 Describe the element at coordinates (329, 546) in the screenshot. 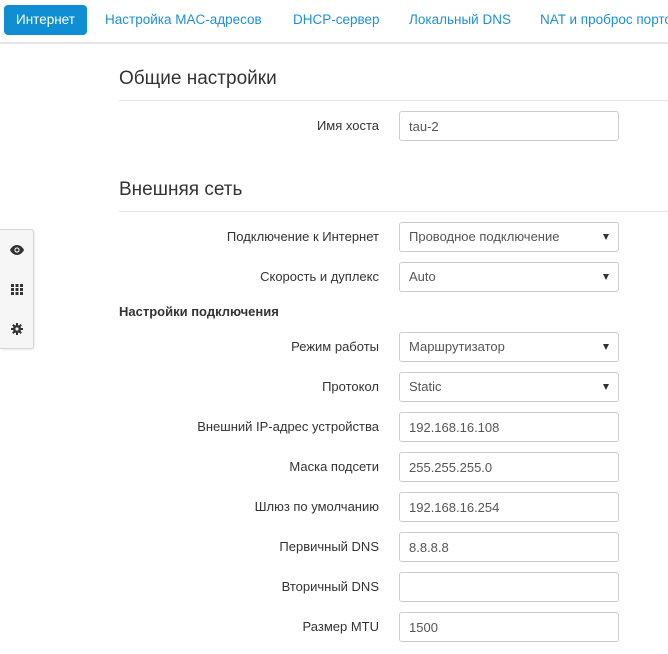

I see `primary-dns-label: Первичный DNS` at that location.